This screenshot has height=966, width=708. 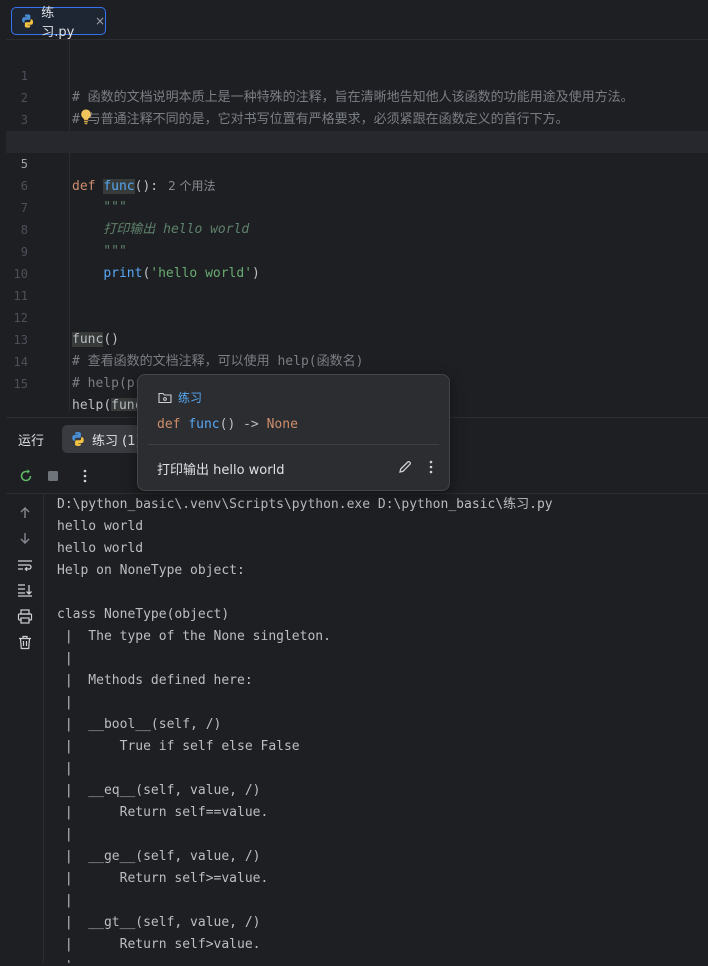 I want to click on console-line: | True if self else False, so click(x=178, y=746).